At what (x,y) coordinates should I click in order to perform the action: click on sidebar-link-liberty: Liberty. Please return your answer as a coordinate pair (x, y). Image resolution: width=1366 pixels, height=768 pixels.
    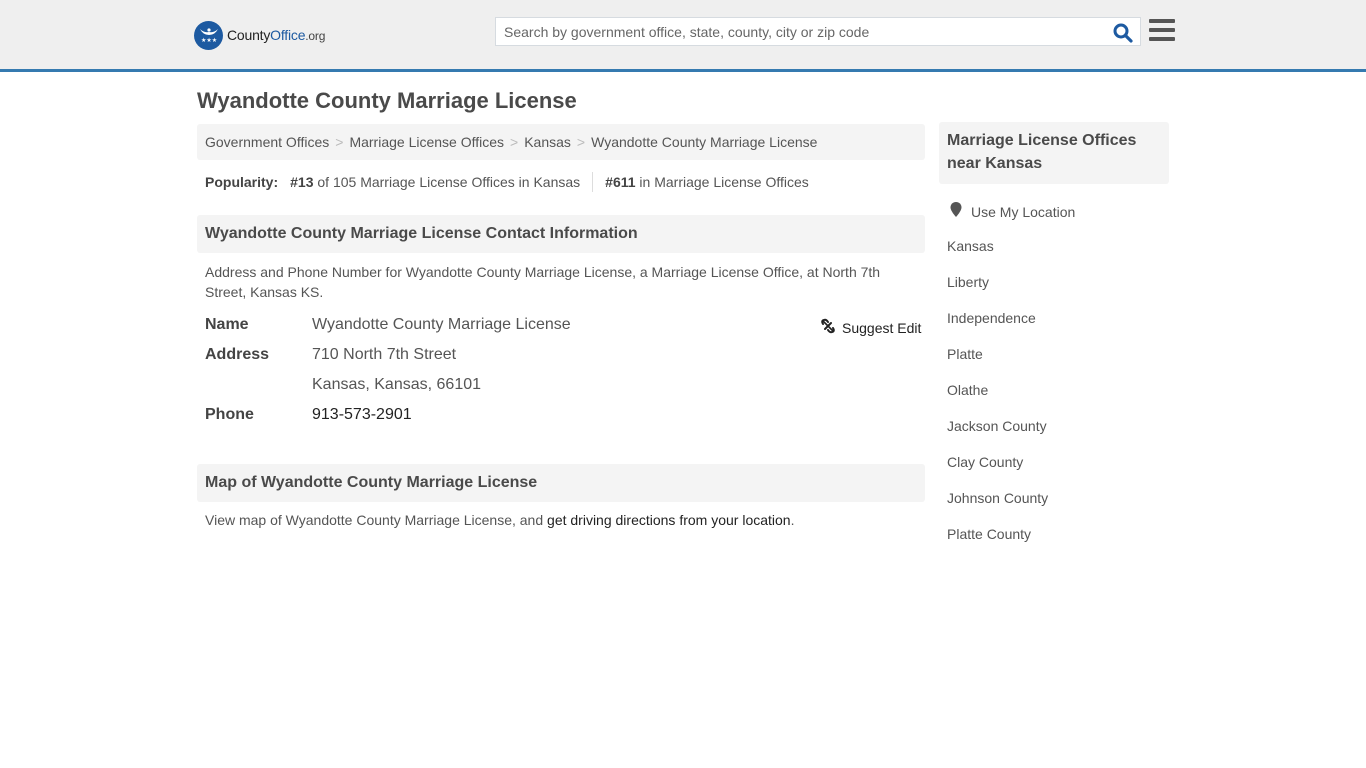
    Looking at the image, I should click on (968, 282).